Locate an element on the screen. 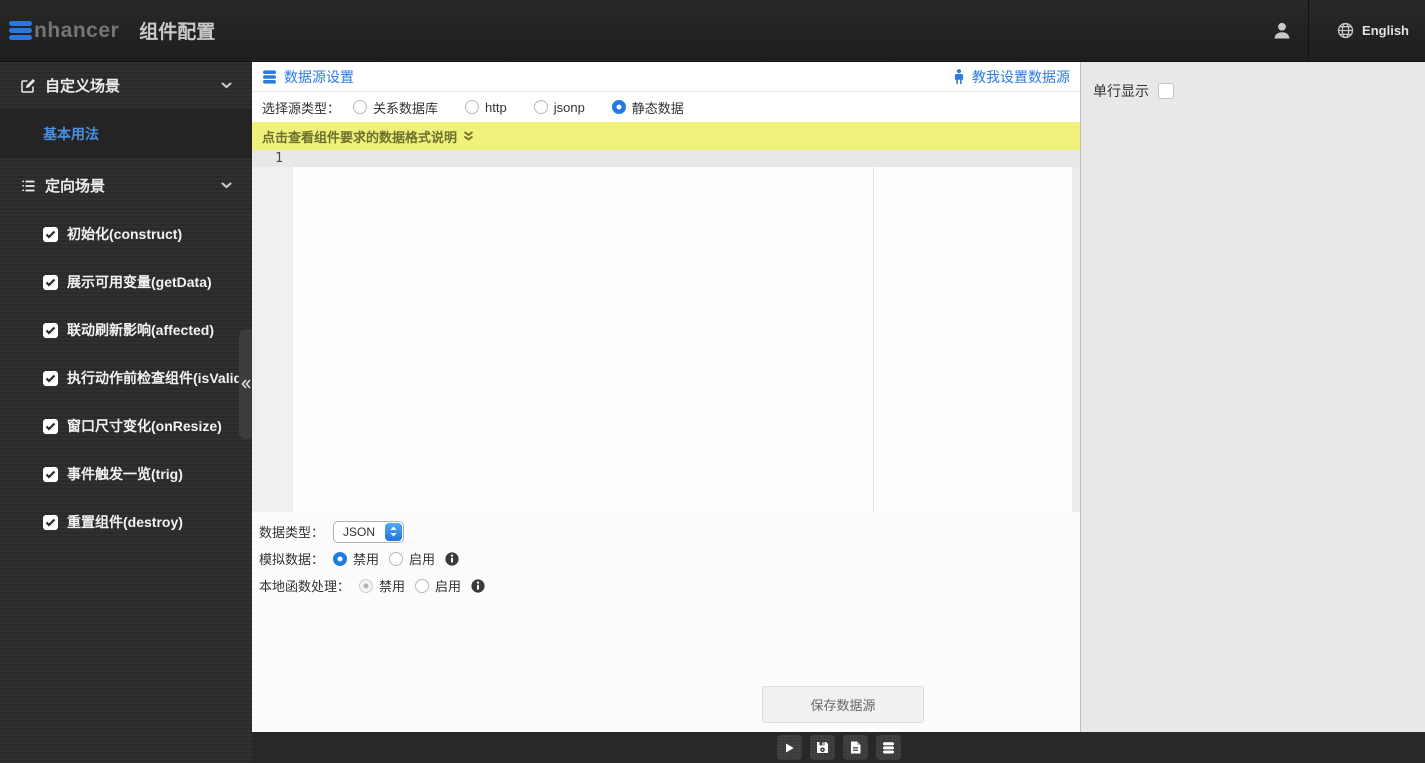 The height and width of the screenshot is (763, 1425). data-format-info-banner: 点击查看组件要求的数据格式说明 is located at coordinates (666, 136).